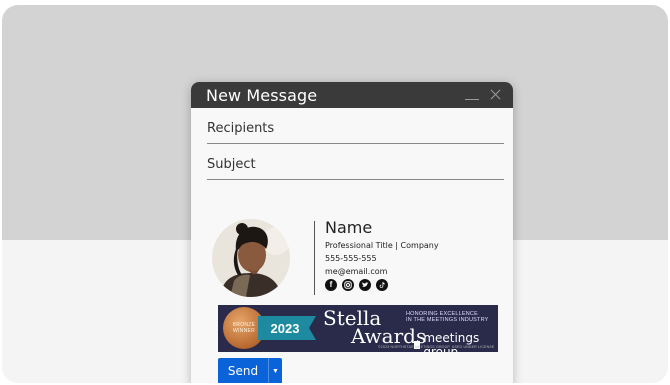 This screenshot has height=385, width=670. Describe the element at coordinates (351, 258) in the screenshot. I see `signature-phone: 555-555-555` at that location.